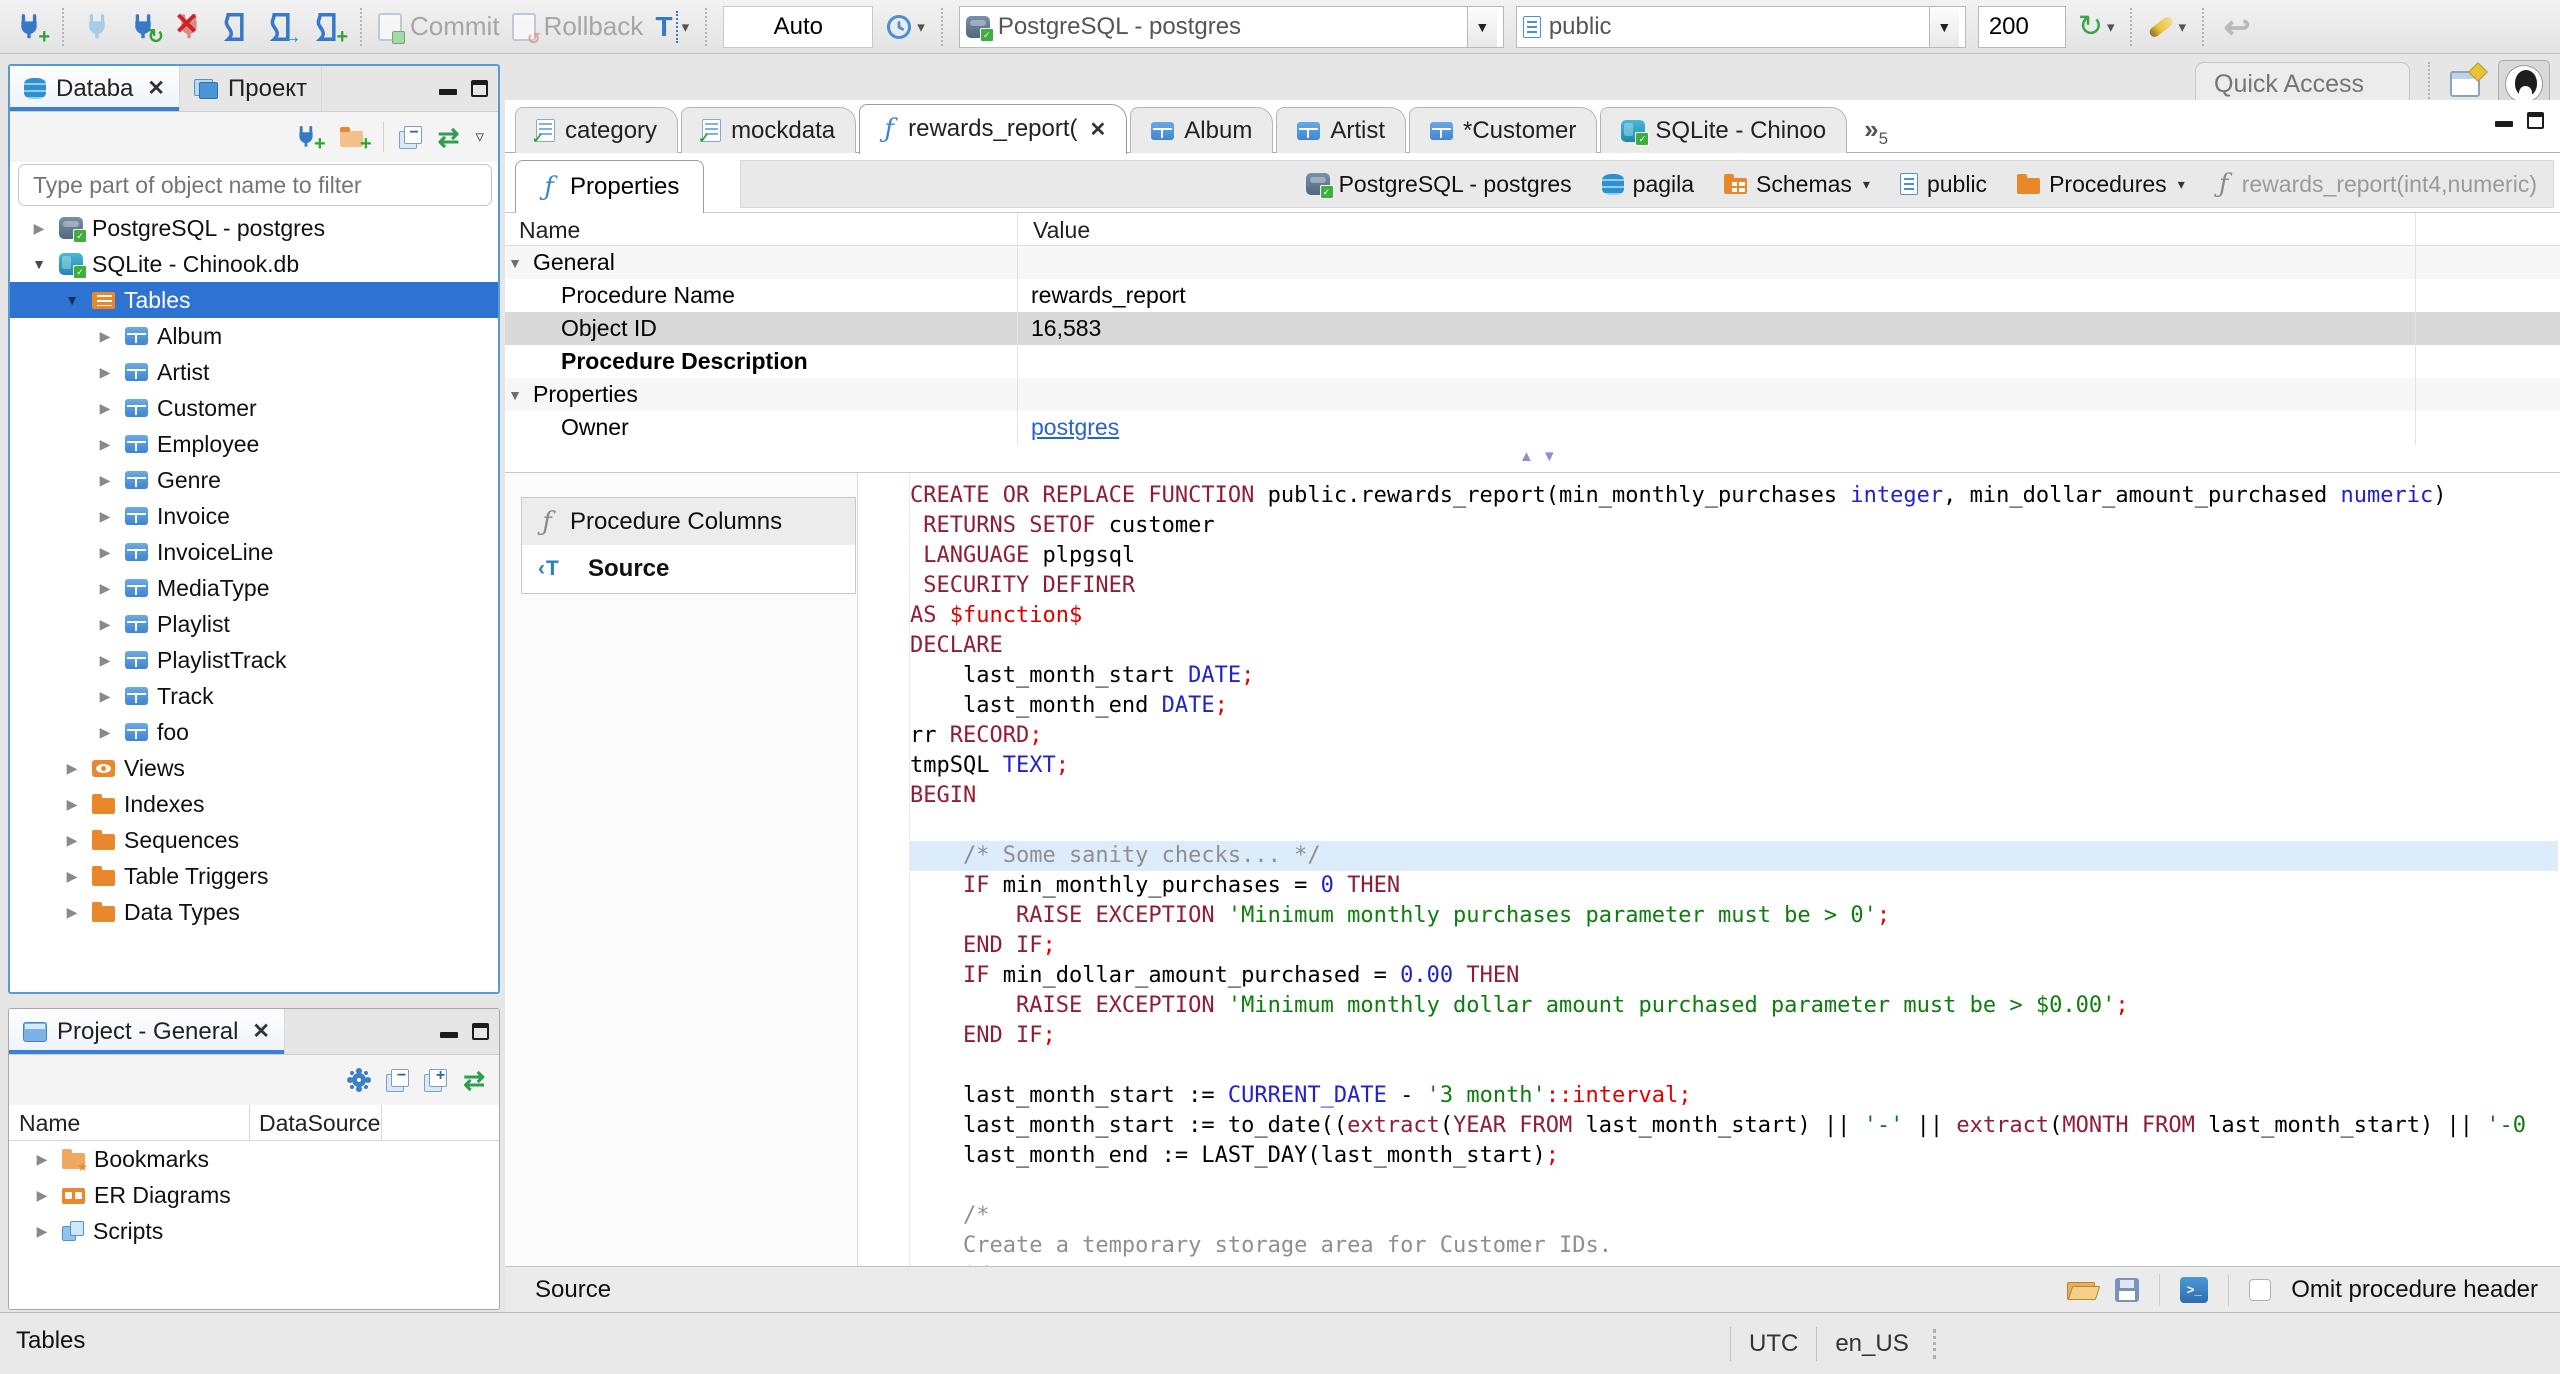  I want to click on link-with-editor-icon: ⇄, so click(449, 137).